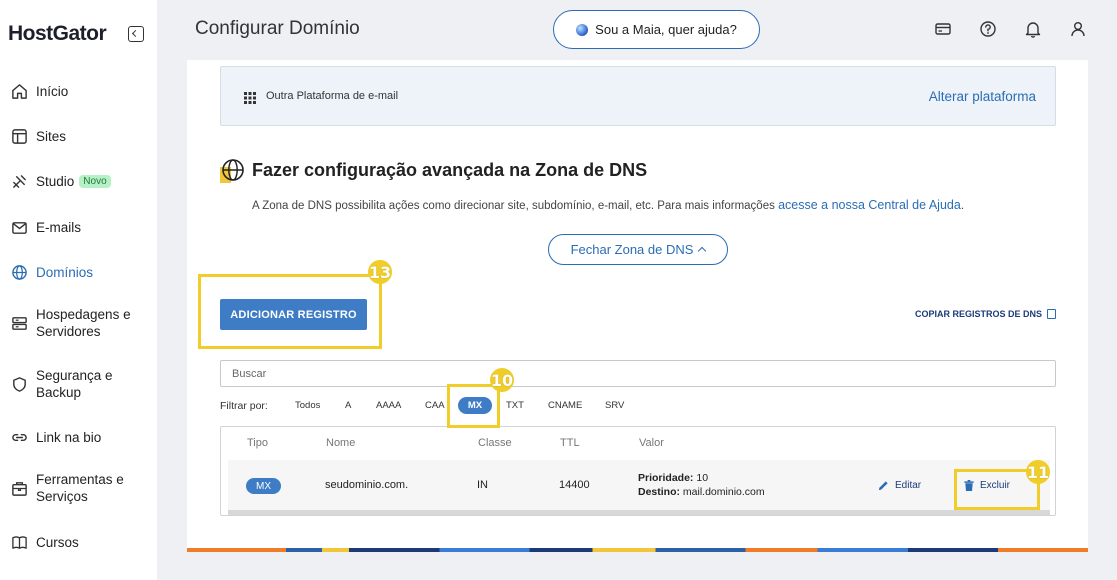 This screenshot has width=1117, height=580. I want to click on server-icon, so click(19, 323).